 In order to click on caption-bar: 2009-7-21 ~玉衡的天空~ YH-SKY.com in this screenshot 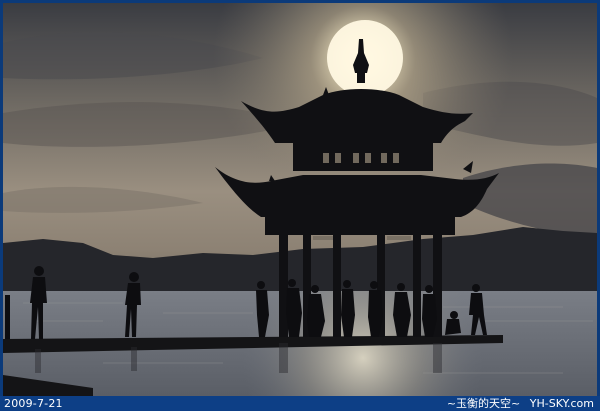, I will do `click(300, 403)`.